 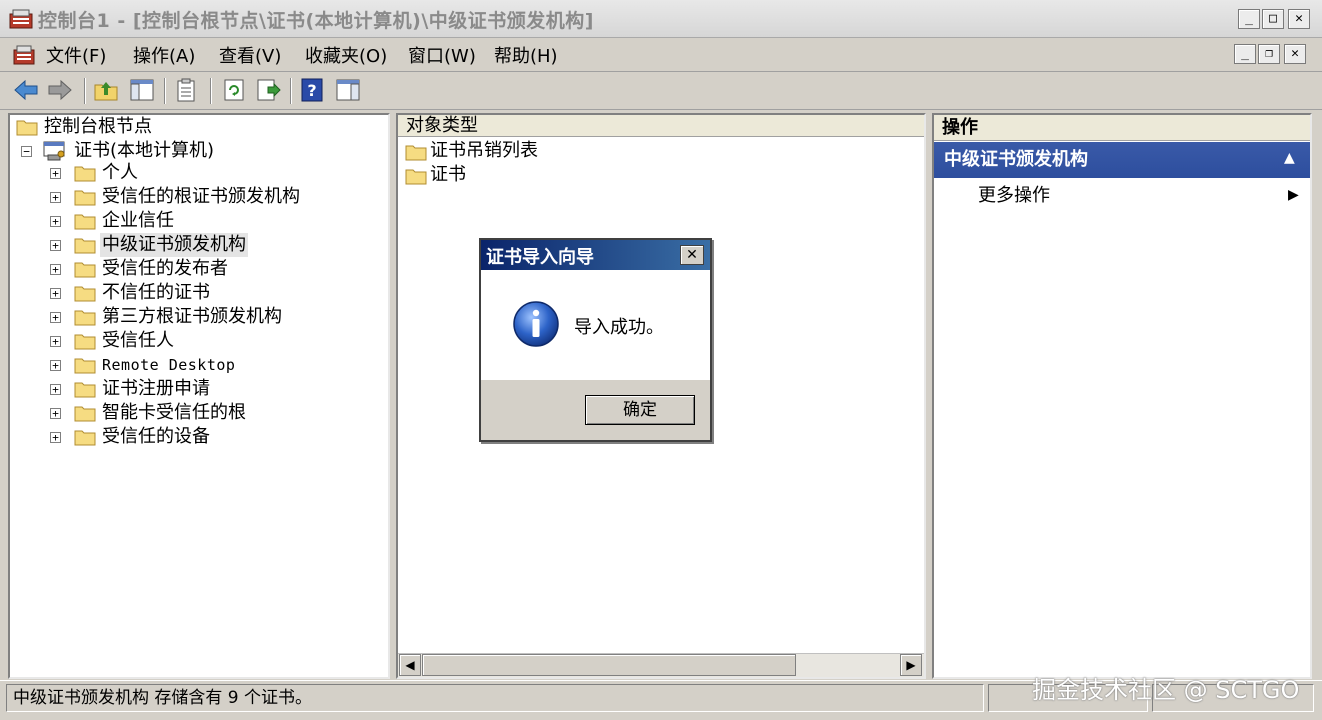 I want to click on menu-help: 帮助(H), so click(x=526, y=55).